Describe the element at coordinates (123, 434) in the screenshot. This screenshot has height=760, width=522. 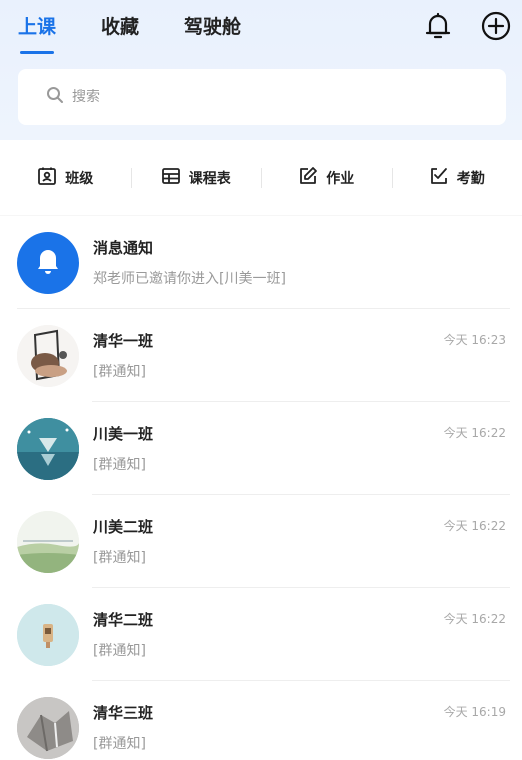
I see `class-name: 川美一班` at that location.